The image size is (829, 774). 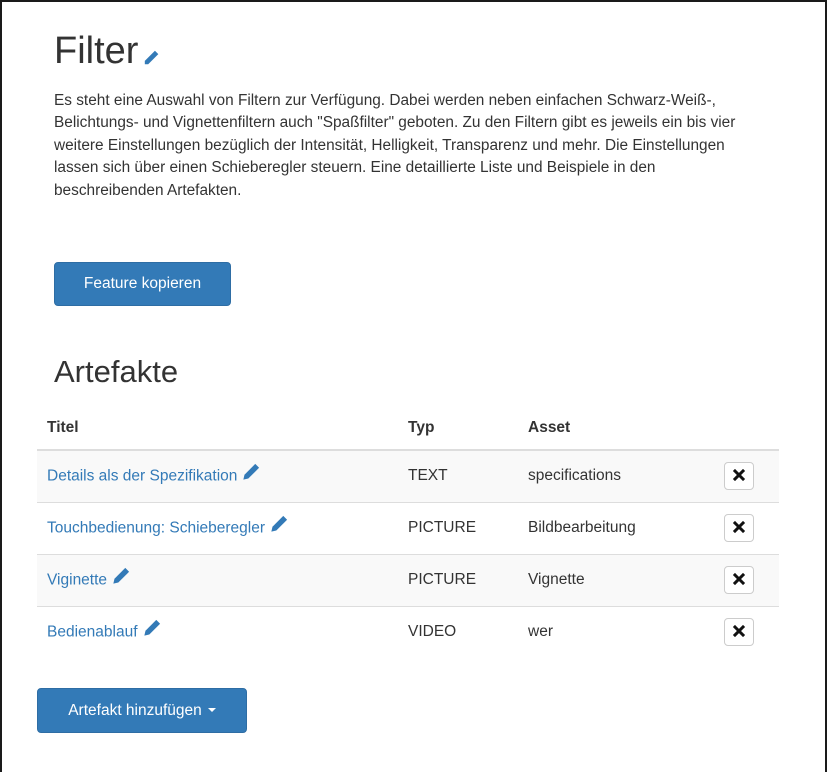 I want to click on artifact-type-cell: TEXT, so click(x=458, y=476).